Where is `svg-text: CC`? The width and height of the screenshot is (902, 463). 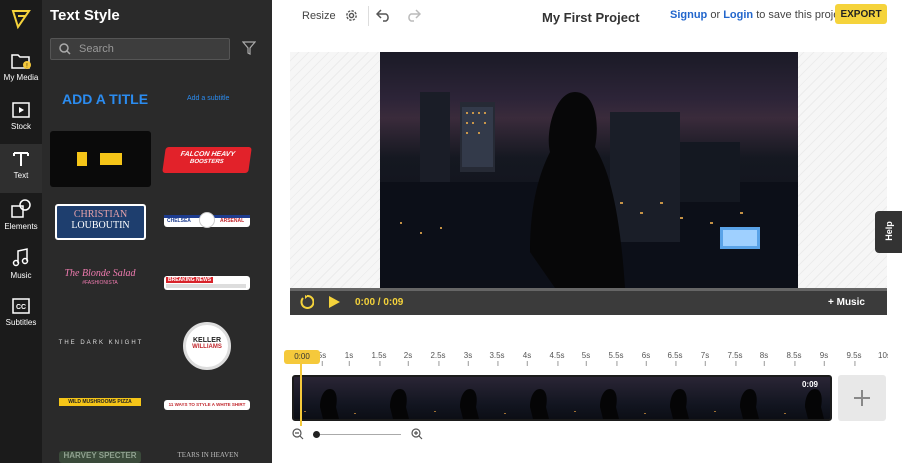 svg-text: CC is located at coordinates (21, 307).